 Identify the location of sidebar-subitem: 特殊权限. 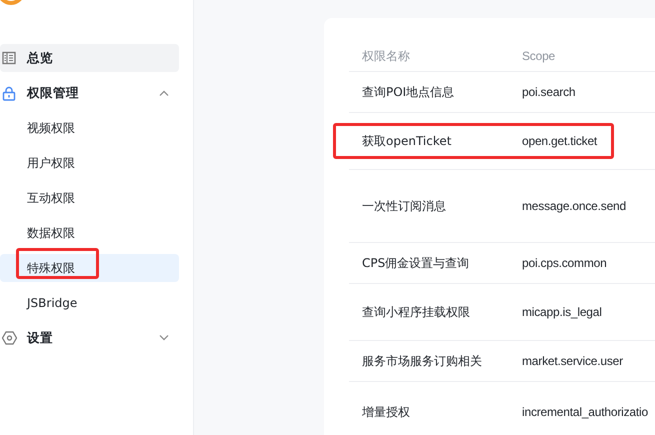
(89, 268).